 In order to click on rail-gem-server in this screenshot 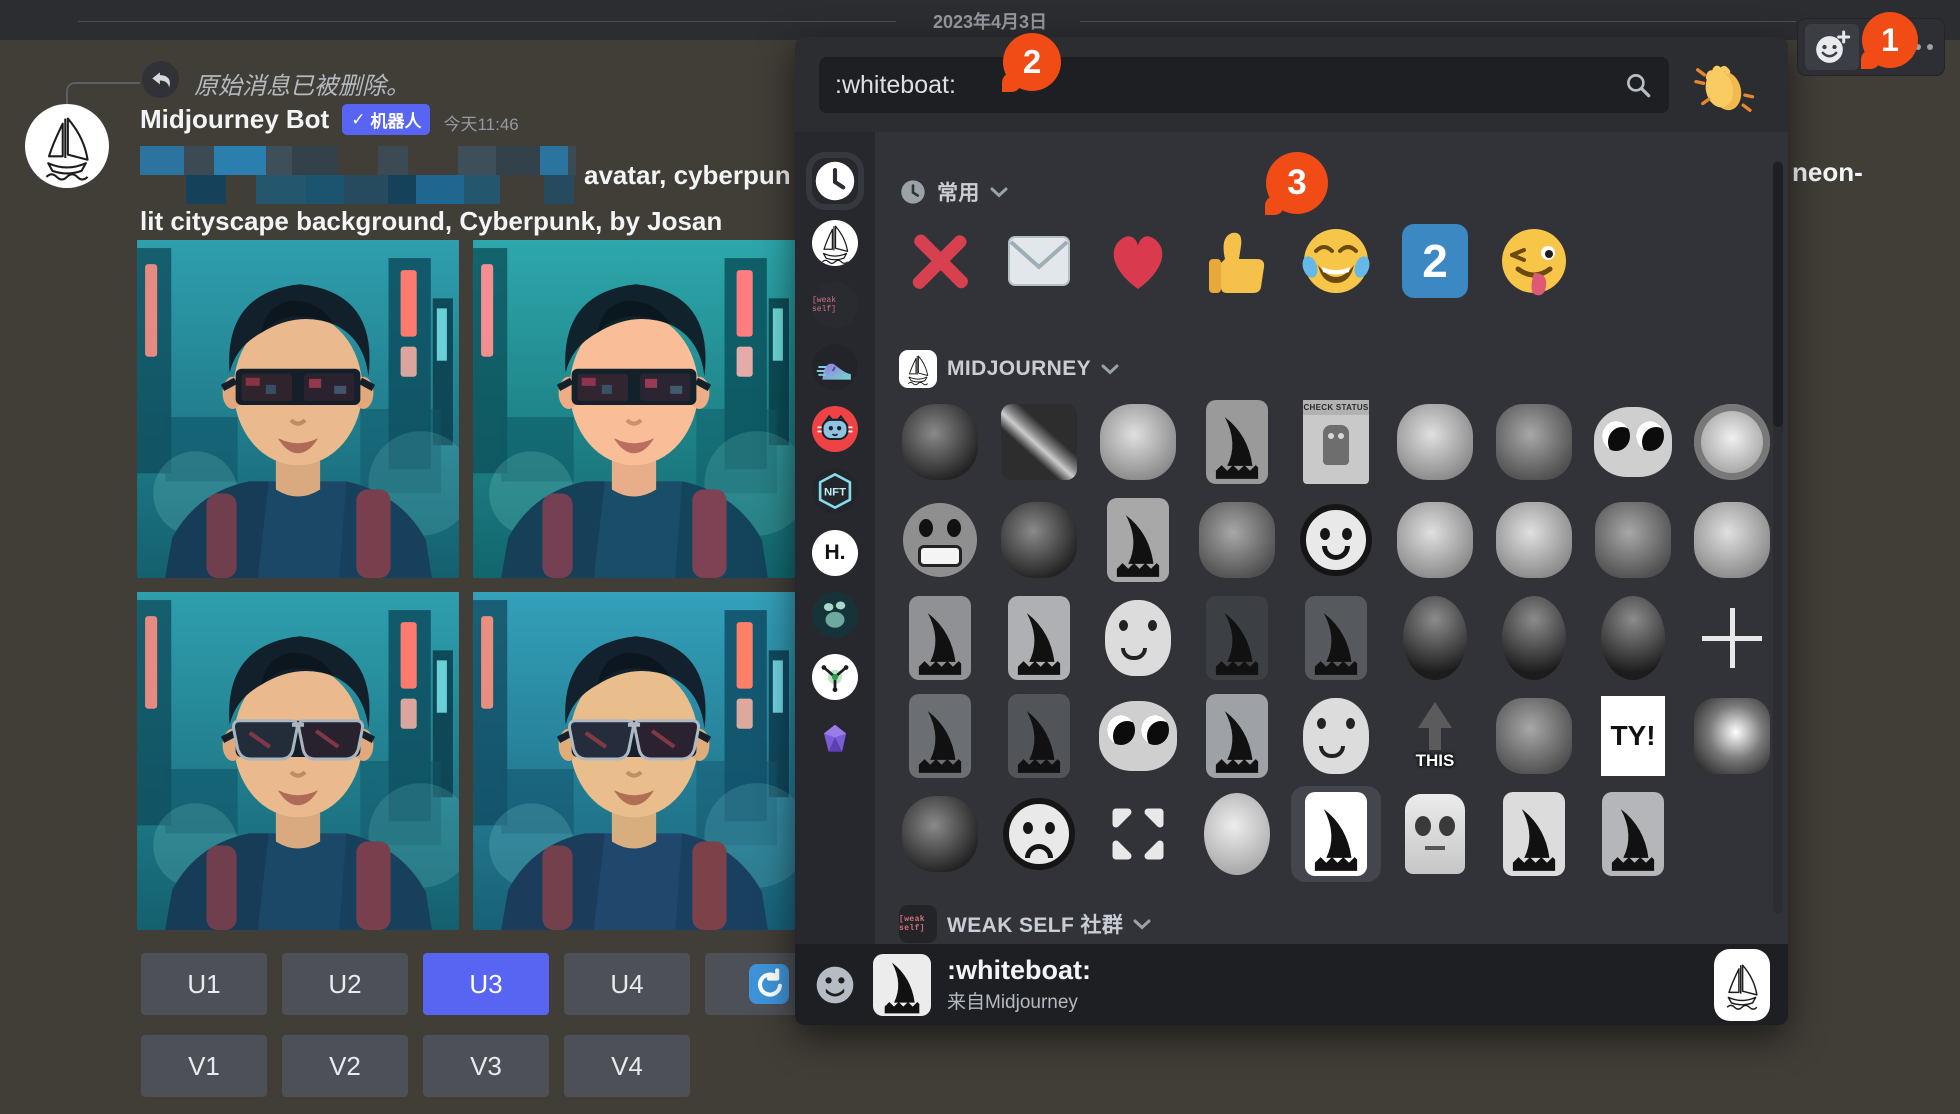, I will do `click(835, 739)`.